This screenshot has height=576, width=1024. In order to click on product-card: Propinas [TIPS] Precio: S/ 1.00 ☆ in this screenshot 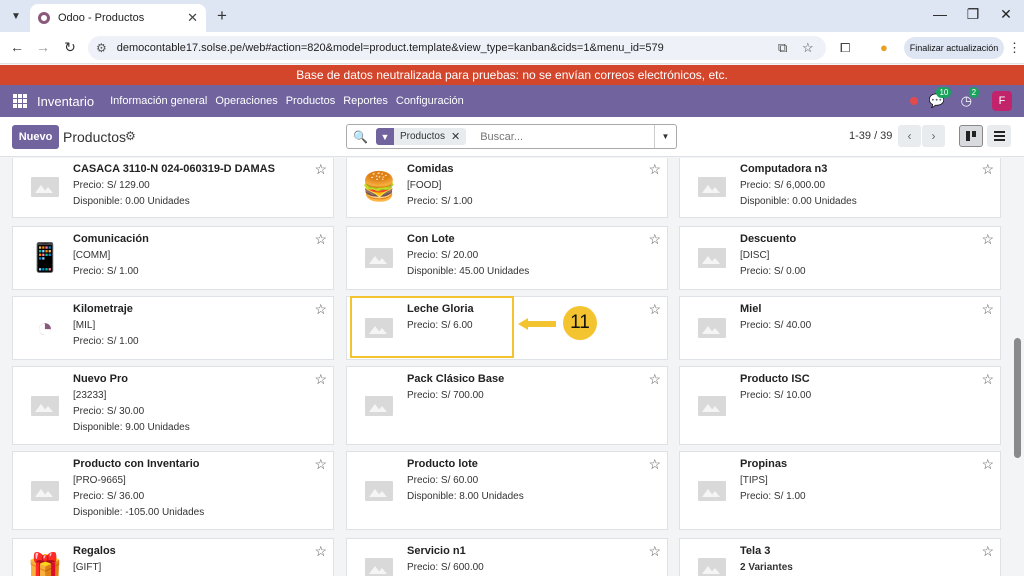, I will do `click(840, 490)`.